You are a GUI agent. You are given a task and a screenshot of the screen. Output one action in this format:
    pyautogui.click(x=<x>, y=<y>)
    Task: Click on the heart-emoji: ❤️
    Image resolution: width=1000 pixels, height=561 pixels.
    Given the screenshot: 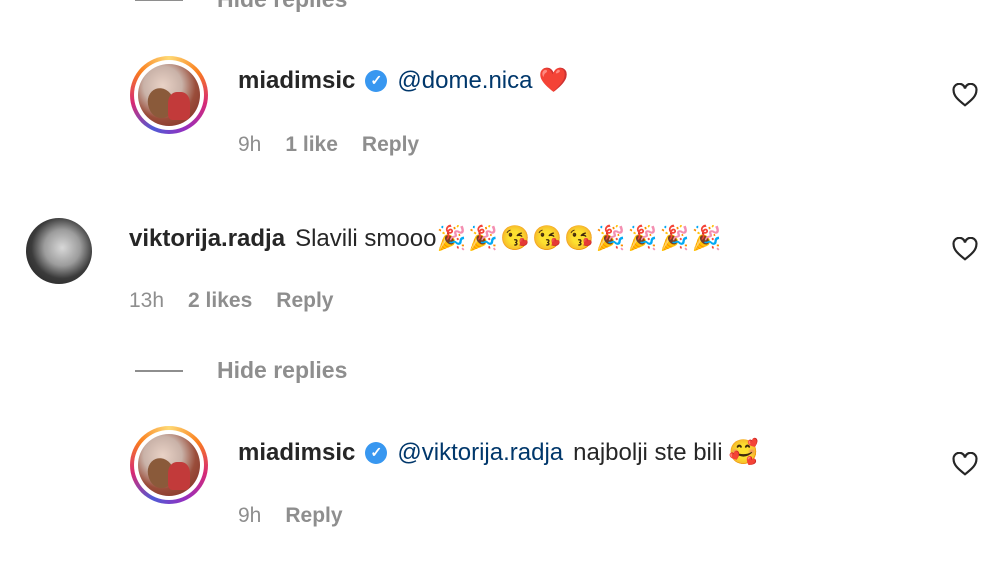 What is the action you would take?
    pyautogui.click(x=553, y=80)
    